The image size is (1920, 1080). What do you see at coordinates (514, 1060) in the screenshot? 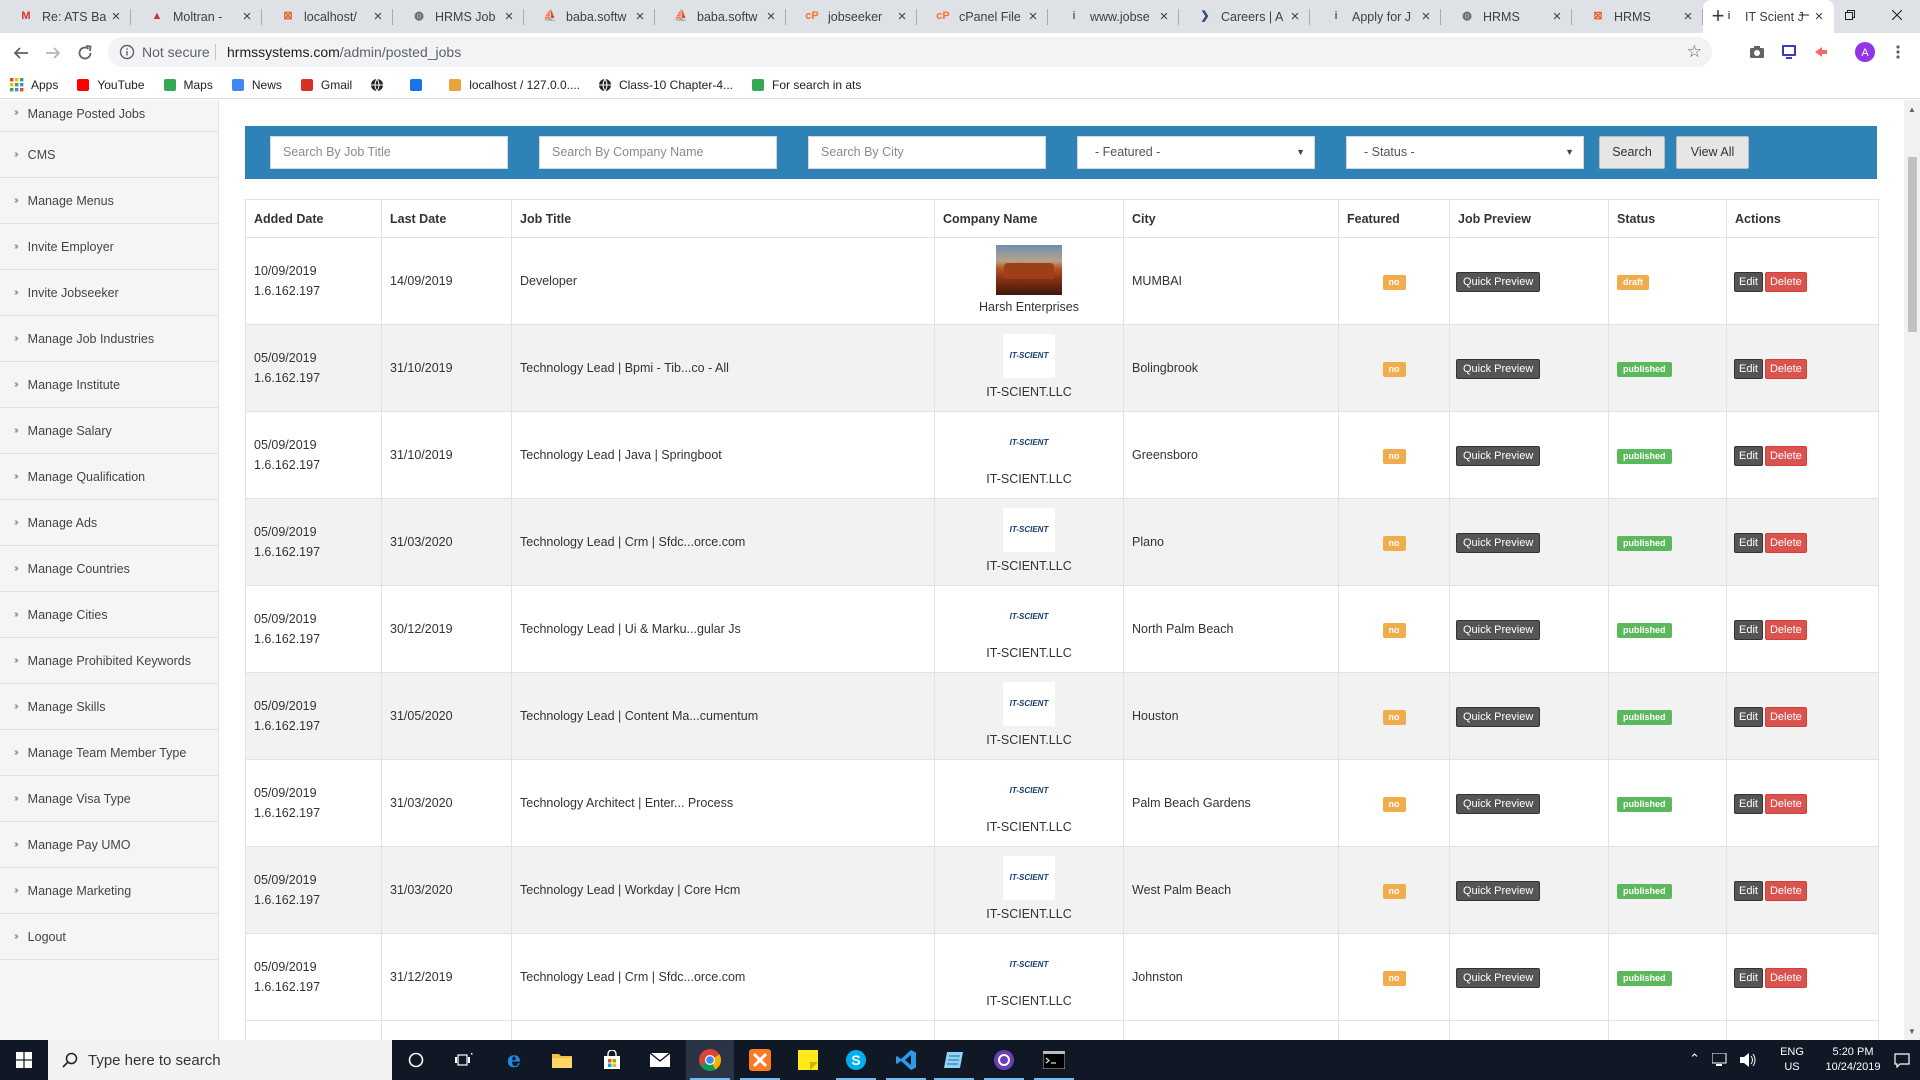
I see `edge-taskbar-app: e` at bounding box center [514, 1060].